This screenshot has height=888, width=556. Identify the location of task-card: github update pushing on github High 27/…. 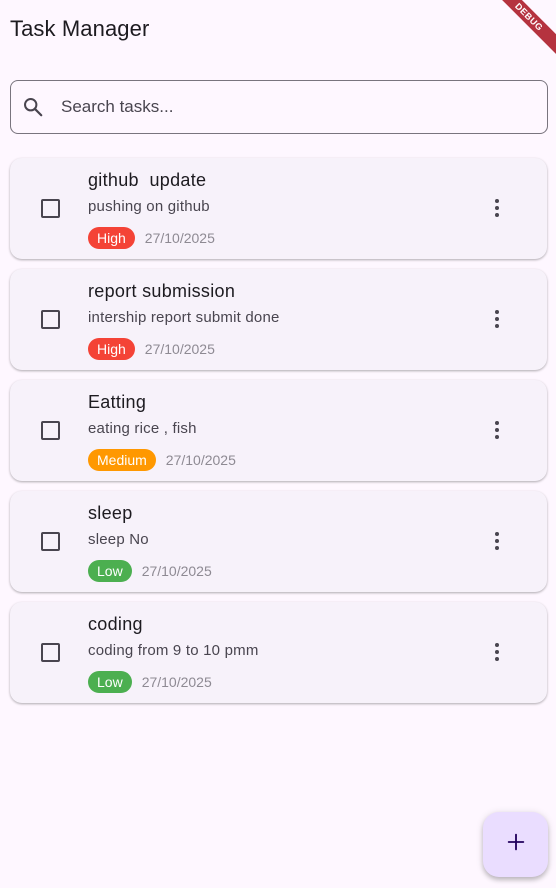
(278, 208).